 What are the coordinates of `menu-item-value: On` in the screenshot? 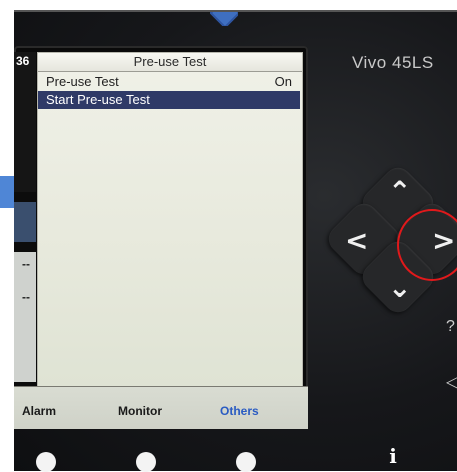 It's located at (283, 81).